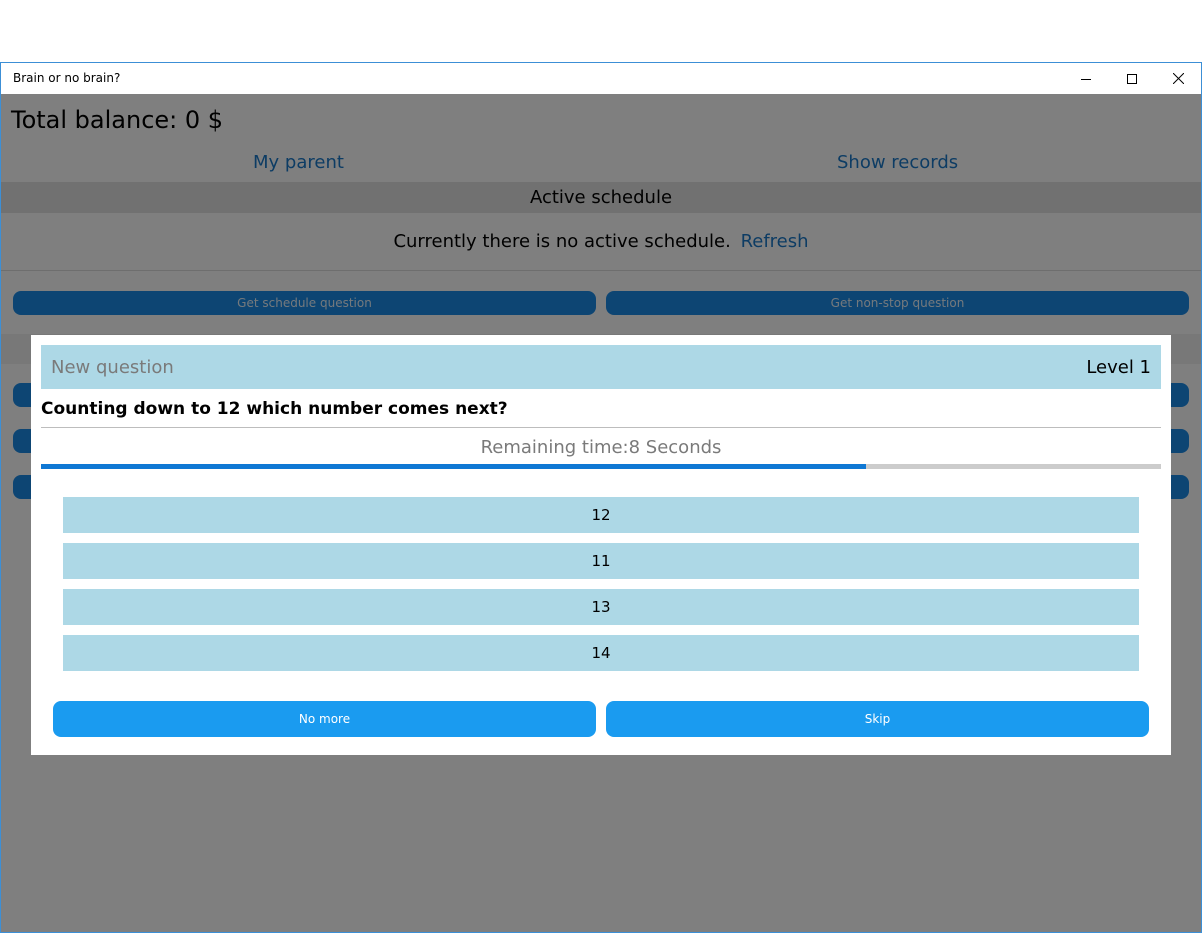 The image size is (1202, 933). Describe the element at coordinates (601, 561) in the screenshot. I see `answer-option: 11` at that location.